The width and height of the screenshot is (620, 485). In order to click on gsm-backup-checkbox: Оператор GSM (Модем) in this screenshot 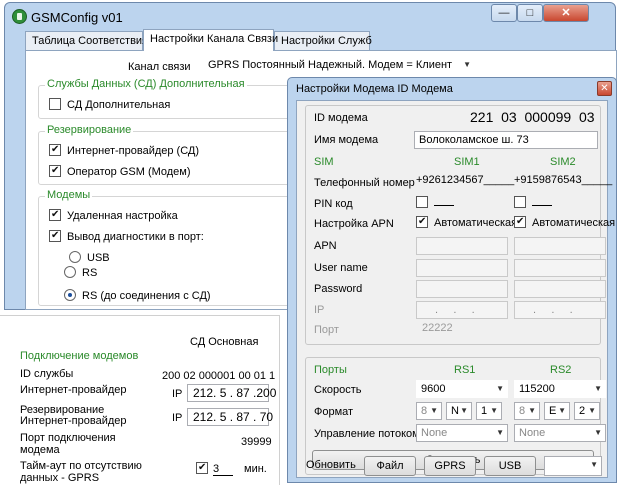, I will do `click(120, 171)`.